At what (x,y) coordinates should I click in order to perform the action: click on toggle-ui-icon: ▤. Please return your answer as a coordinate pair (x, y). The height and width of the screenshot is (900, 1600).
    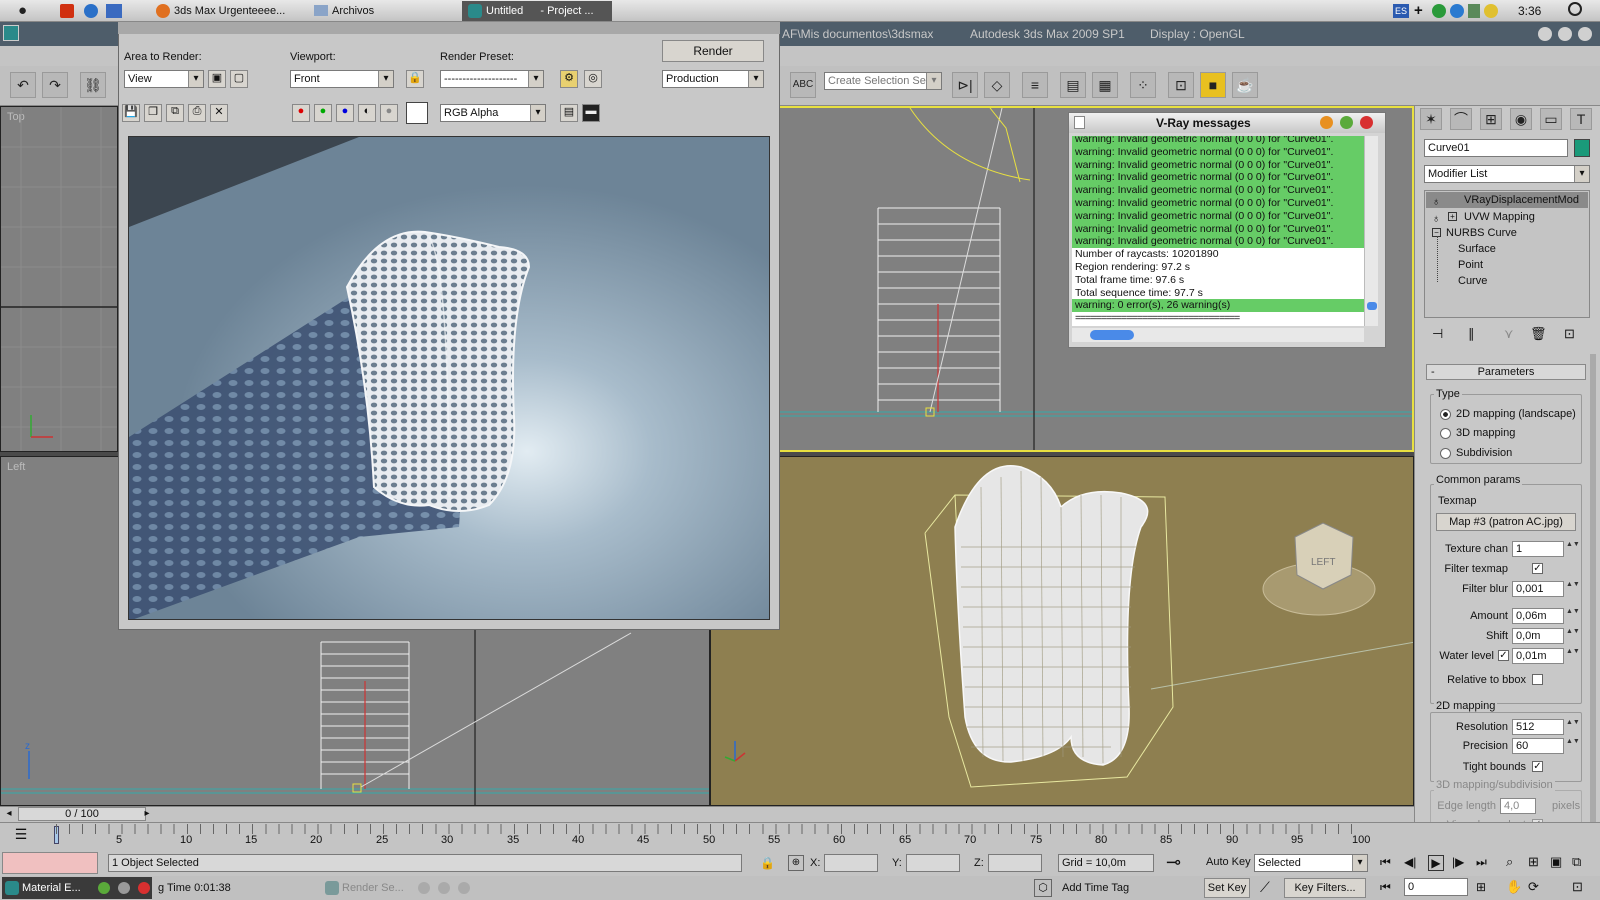
    Looking at the image, I should click on (569, 113).